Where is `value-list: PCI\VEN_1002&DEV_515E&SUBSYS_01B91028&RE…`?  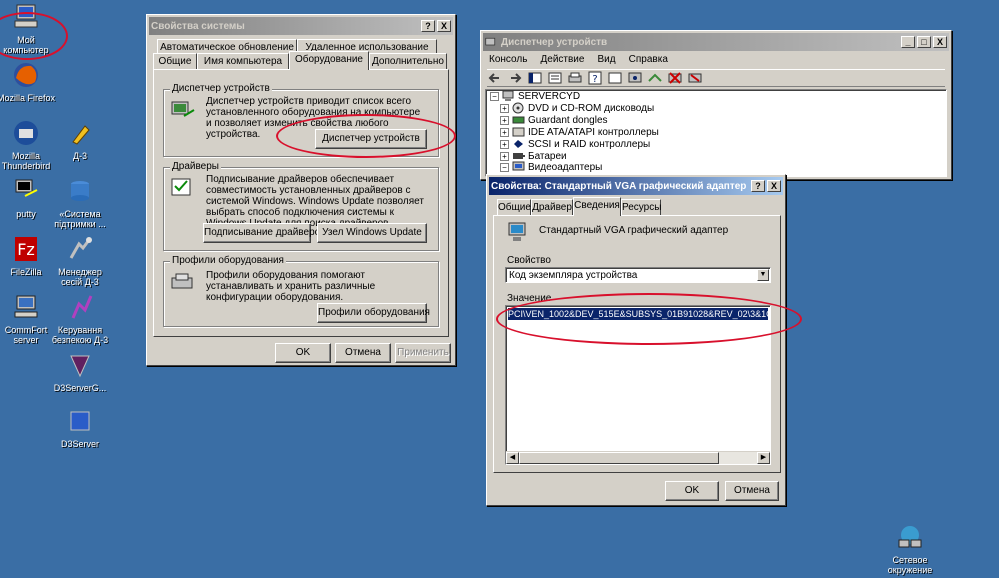
value-list: PCI\VEN_1002&DEV_515E&SUBSYS_01B91028&RE… is located at coordinates (638, 385).